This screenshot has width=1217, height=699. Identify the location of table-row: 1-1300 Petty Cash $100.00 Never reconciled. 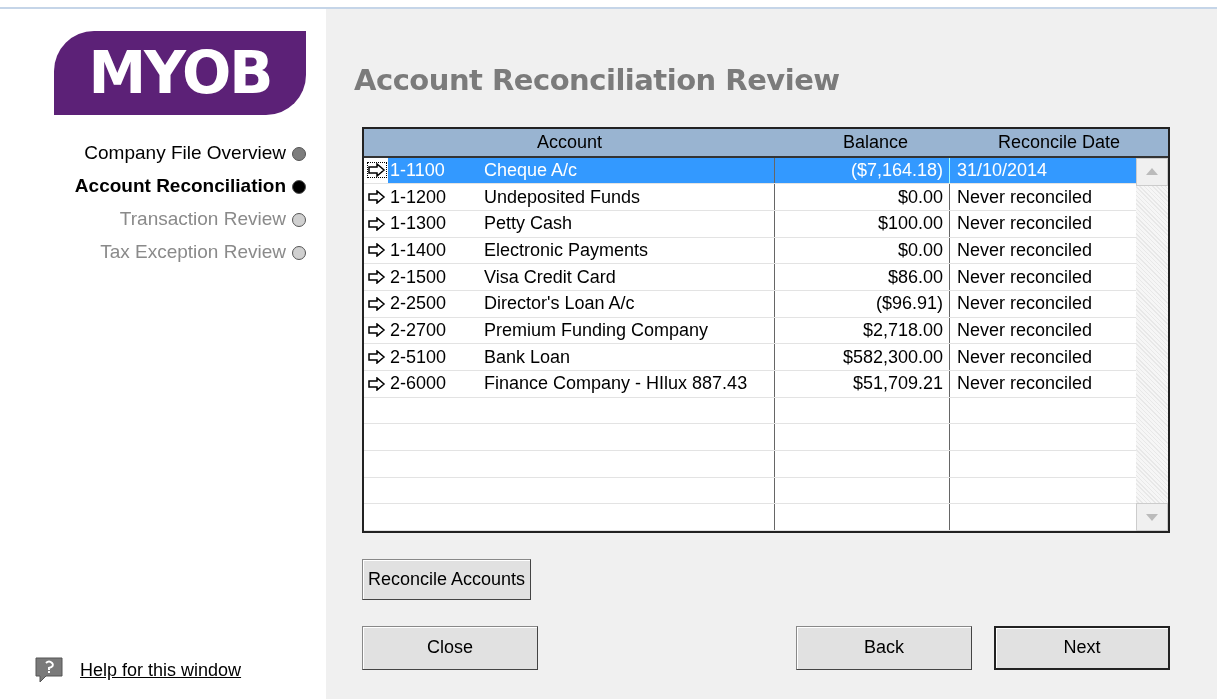
(750, 224).